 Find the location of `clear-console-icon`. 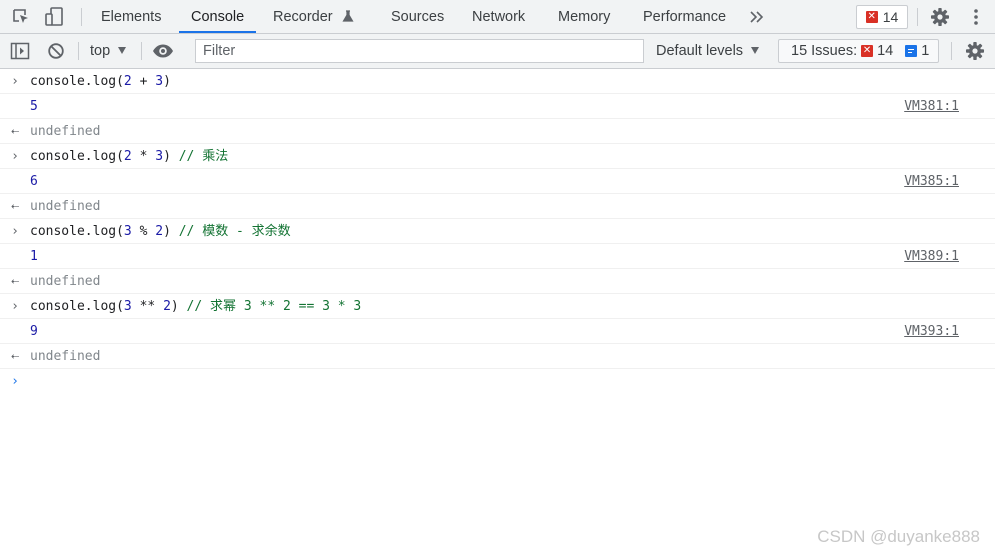

clear-console-icon is located at coordinates (56, 51).